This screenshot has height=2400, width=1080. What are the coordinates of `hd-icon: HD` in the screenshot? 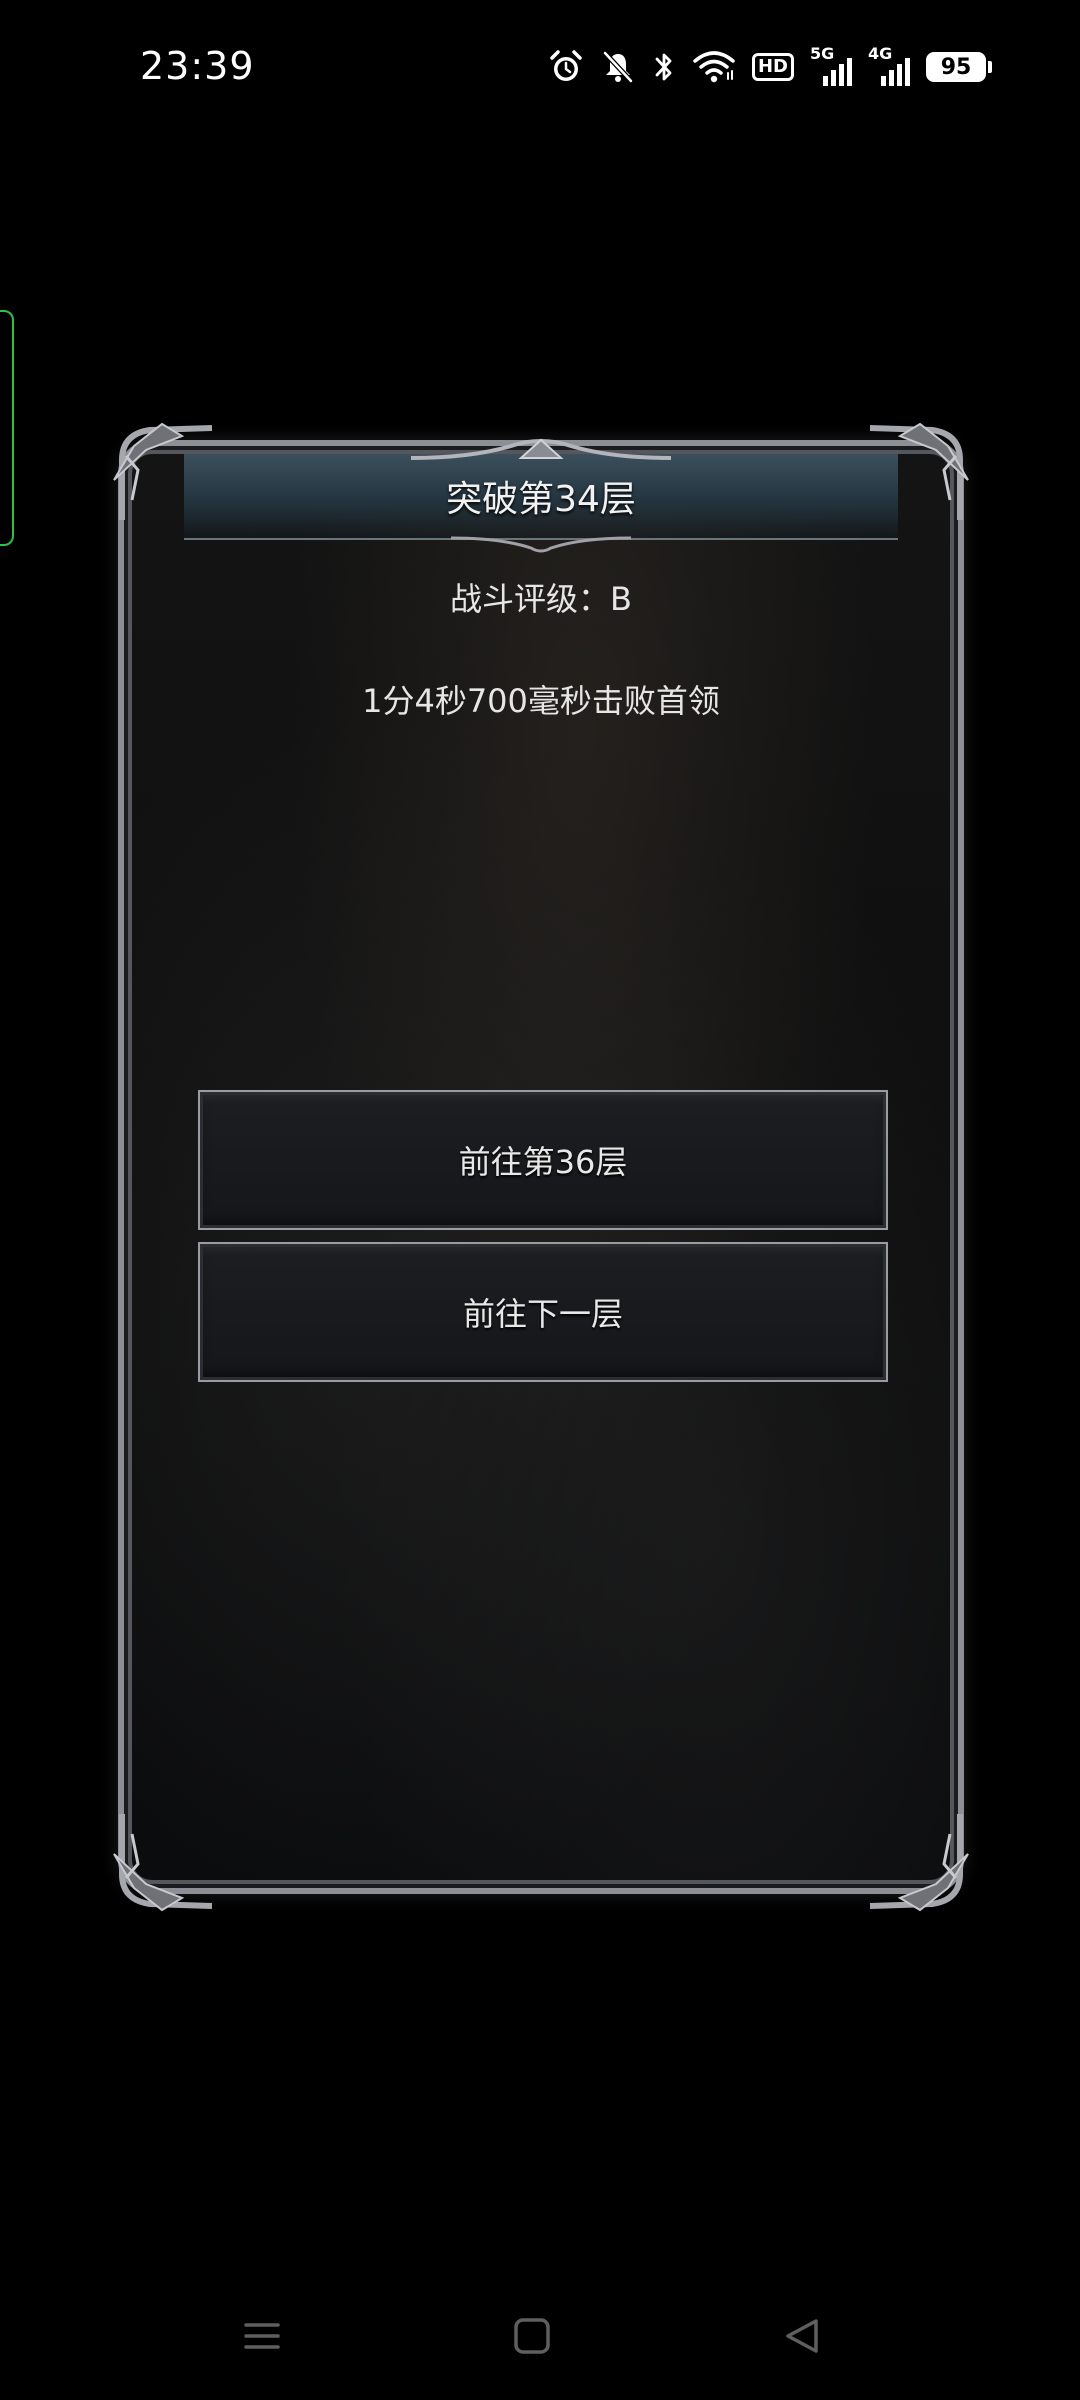 It's located at (773, 67).